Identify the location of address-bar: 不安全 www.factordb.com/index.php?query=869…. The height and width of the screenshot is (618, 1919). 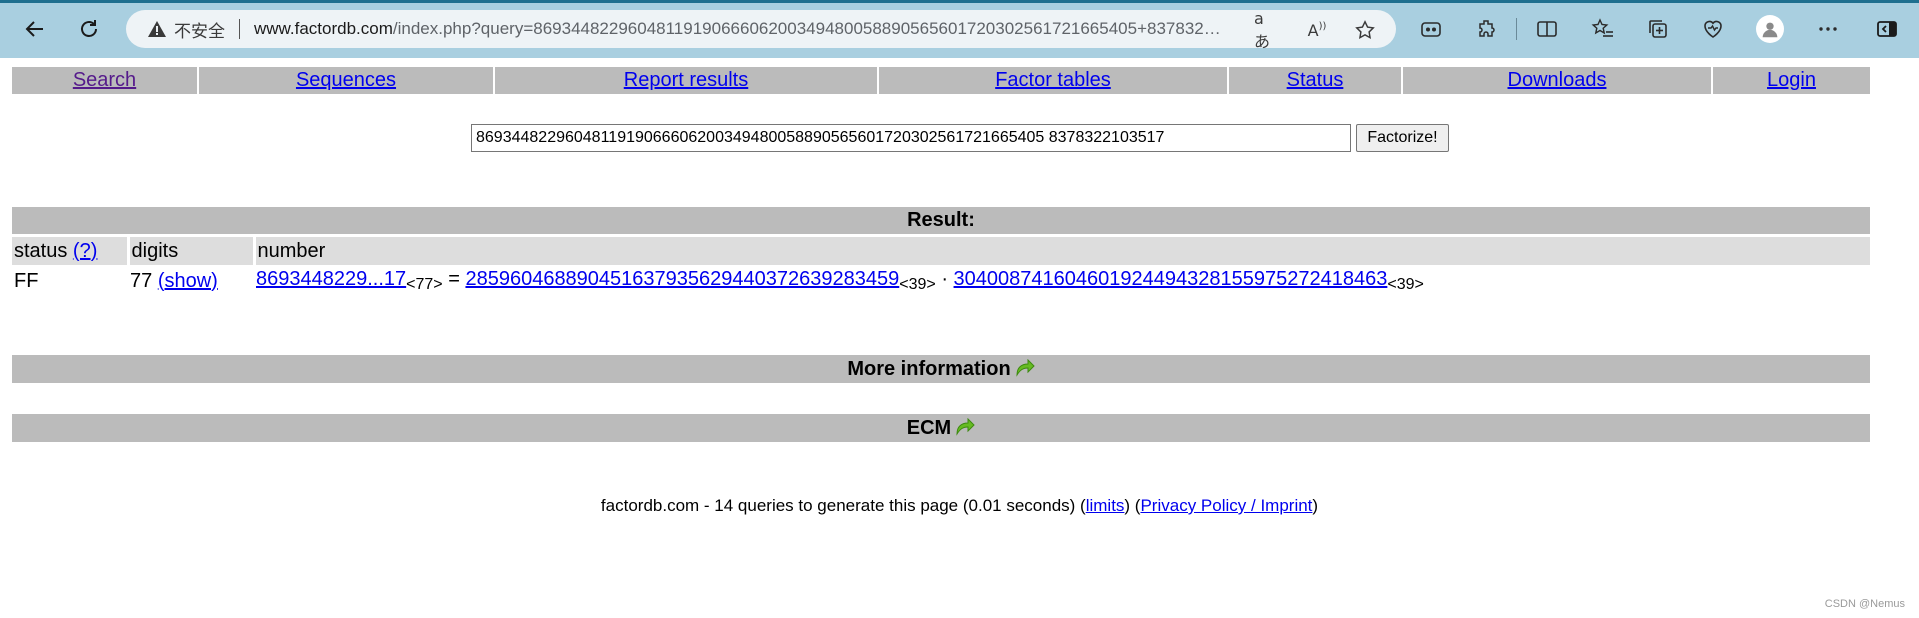
(761, 30).